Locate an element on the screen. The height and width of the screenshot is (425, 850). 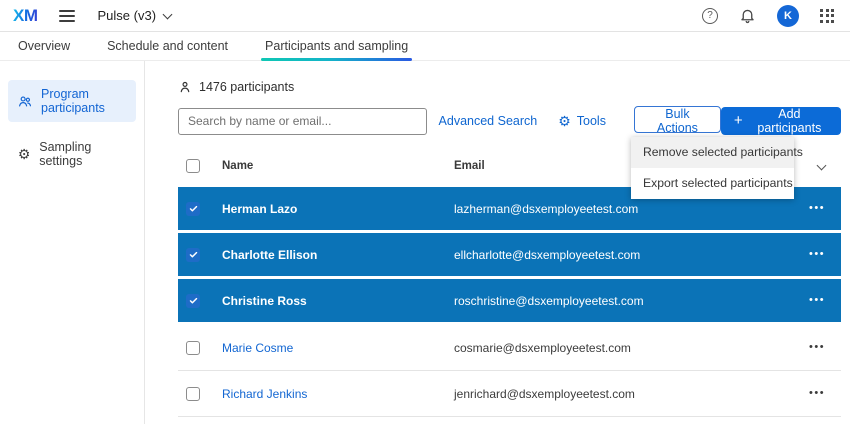
sidebar-item-sampling-settings: ⚙ Sampling settings is located at coordinates (72, 154).